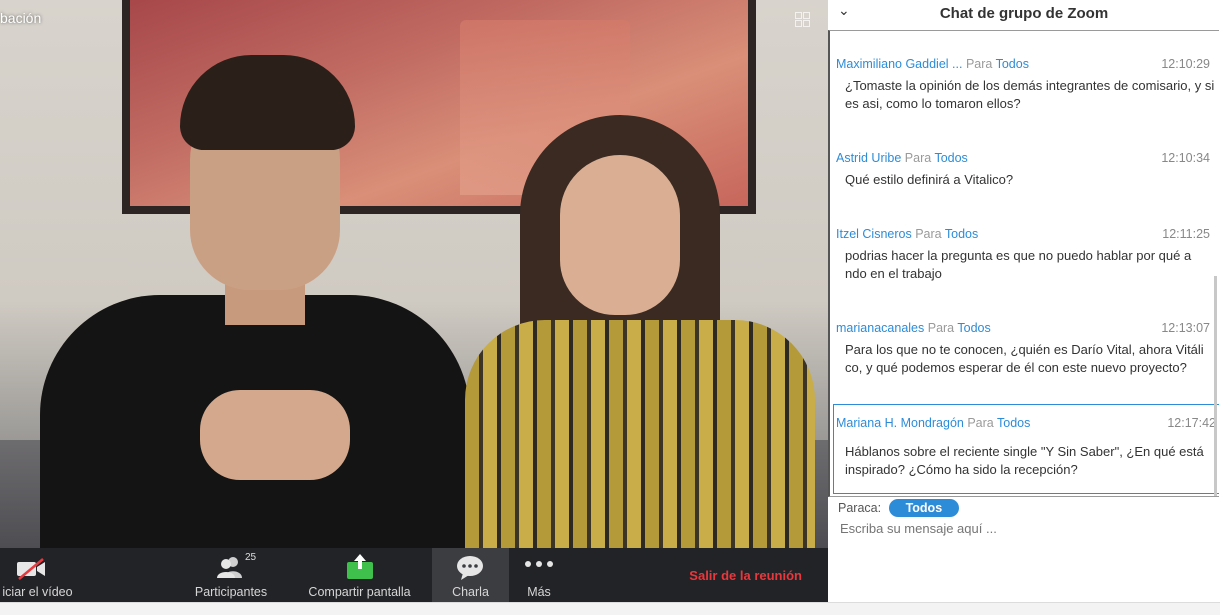  Describe the element at coordinates (924, 508) in the screenshot. I see `recipient-select: Todos` at that location.